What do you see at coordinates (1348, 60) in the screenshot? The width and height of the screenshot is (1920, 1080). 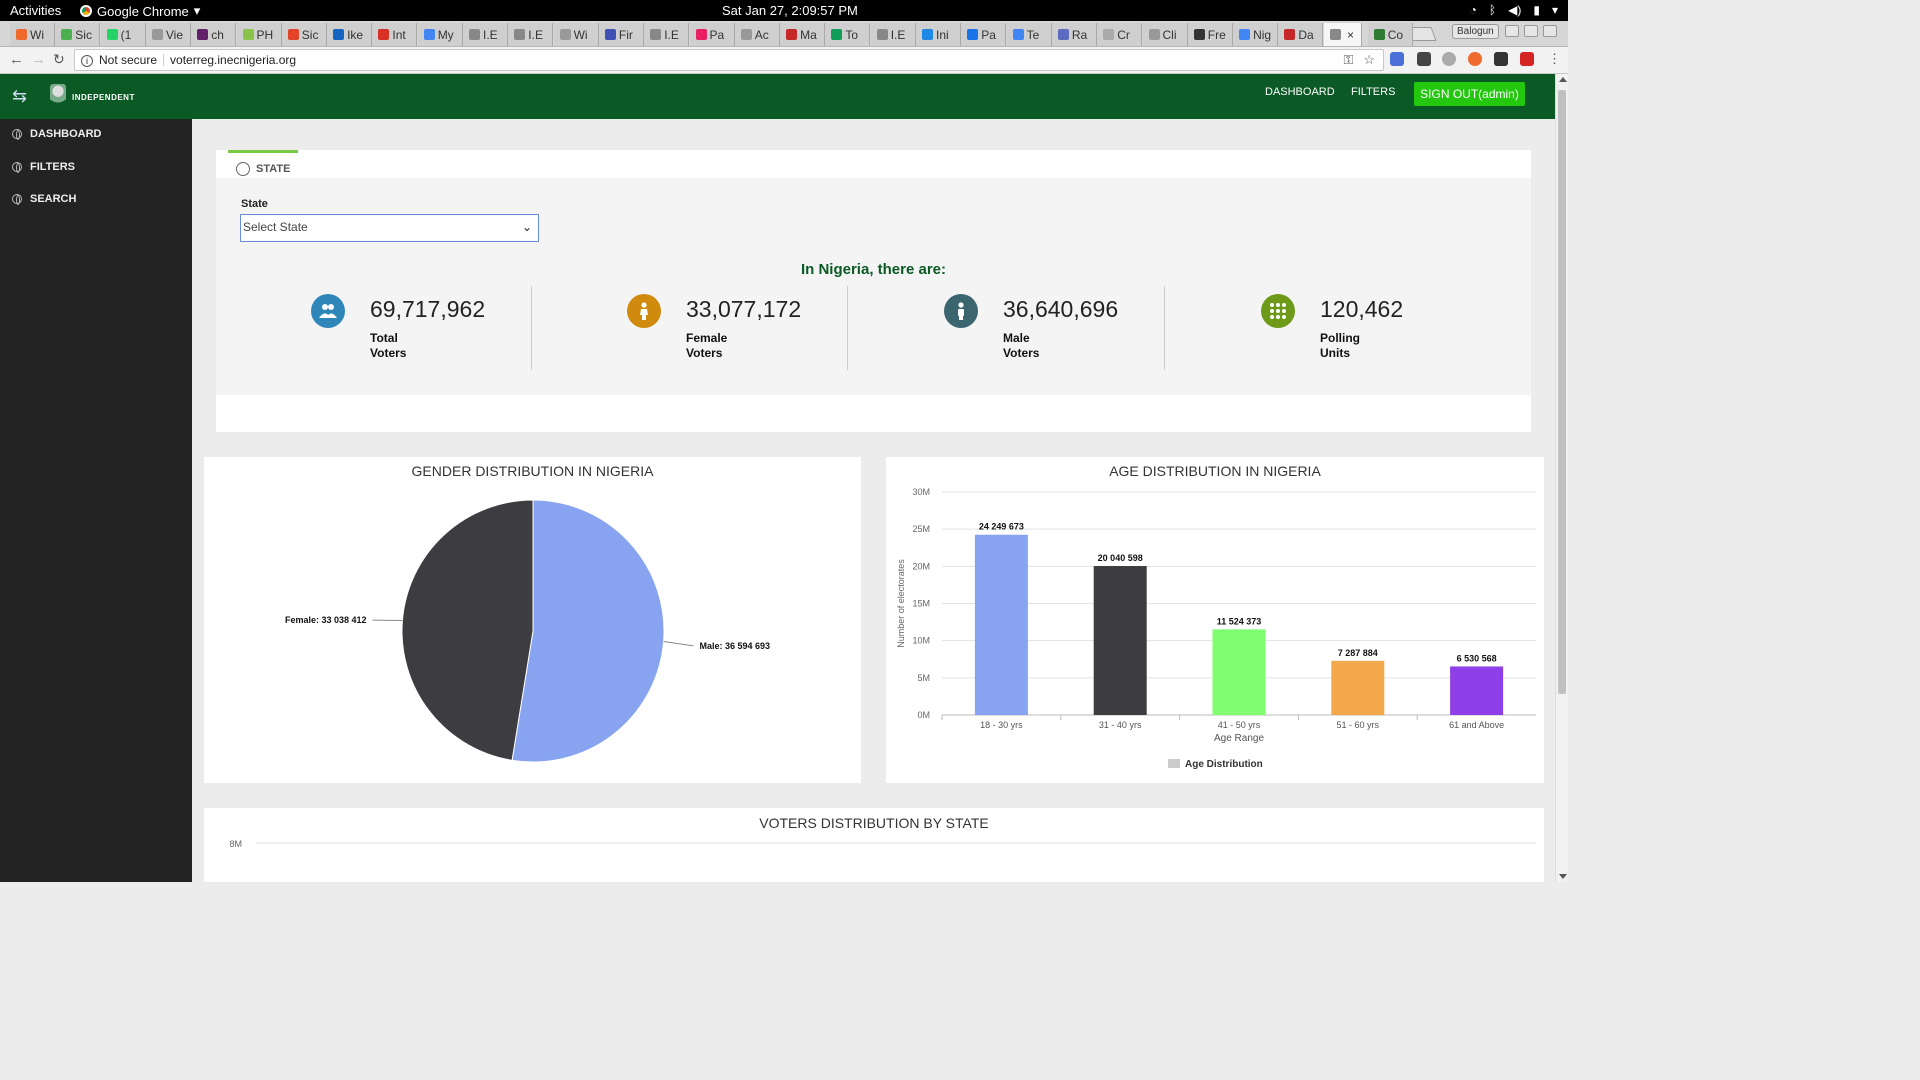 I see `key-icon: ⚿` at bounding box center [1348, 60].